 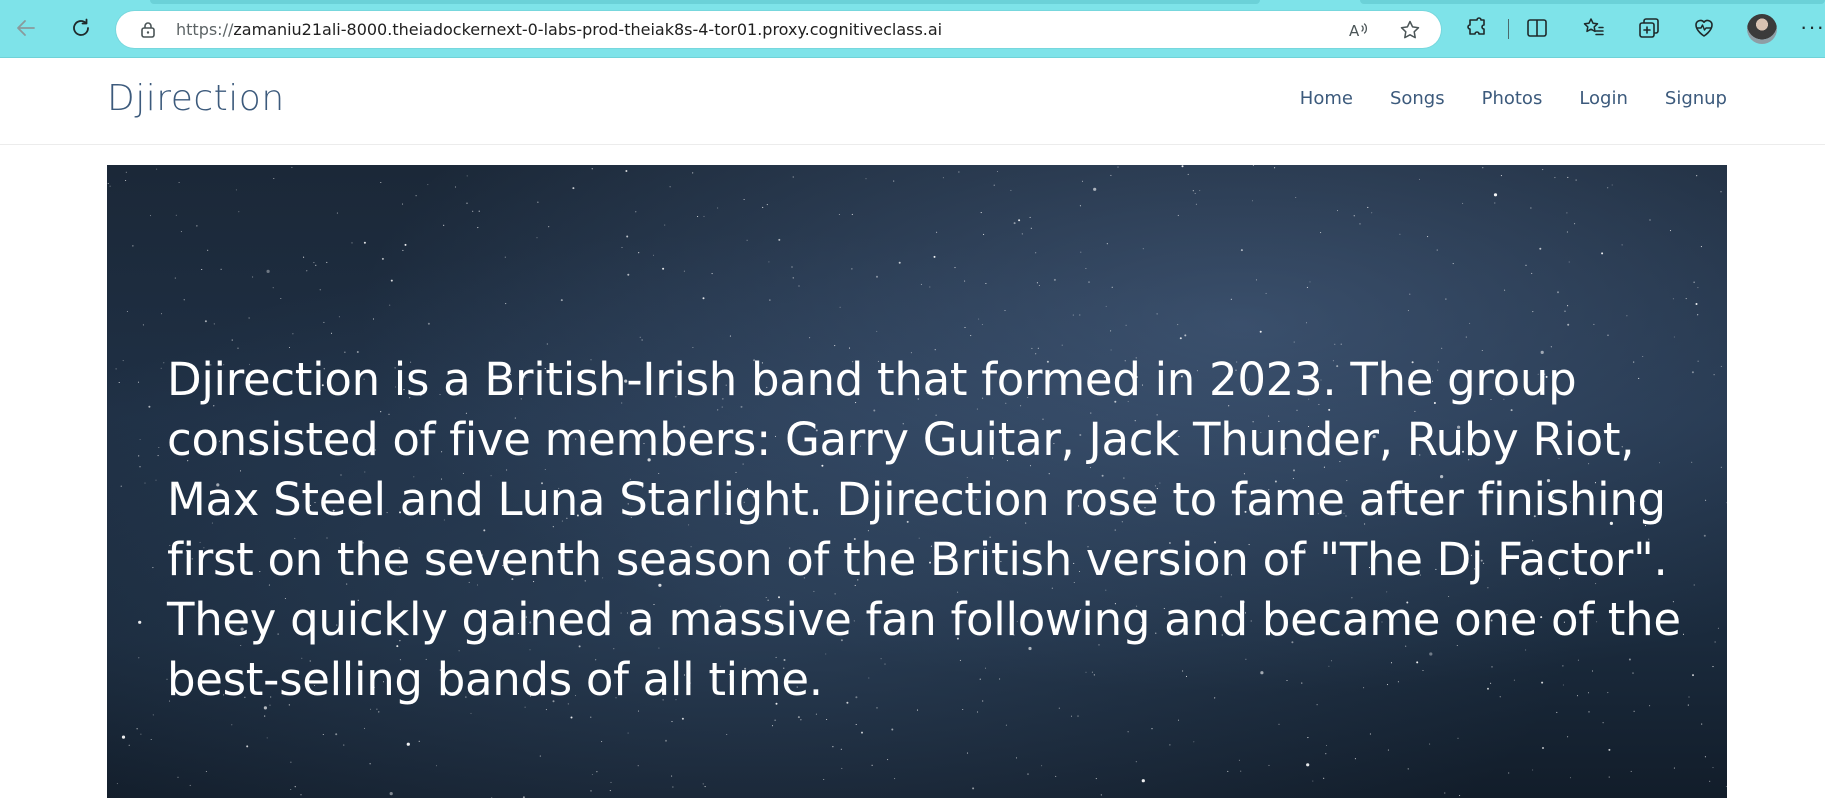 I want to click on url-scheme: https://, so click(x=205, y=29).